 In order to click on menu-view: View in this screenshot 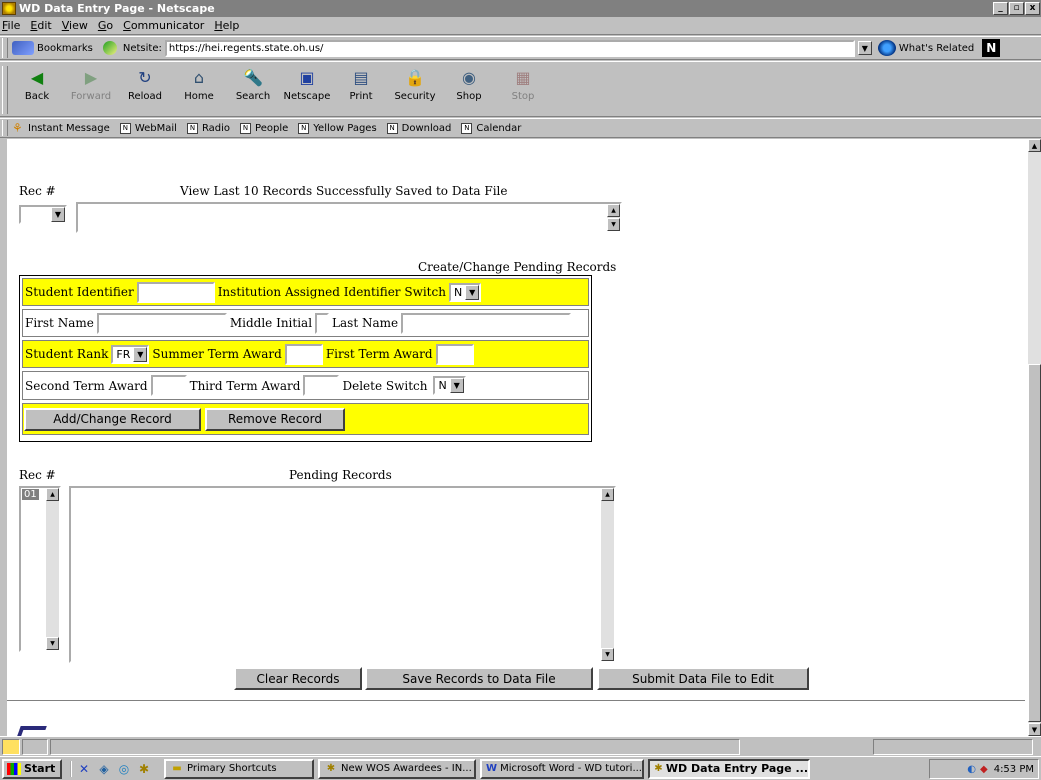, I will do `click(75, 25)`.